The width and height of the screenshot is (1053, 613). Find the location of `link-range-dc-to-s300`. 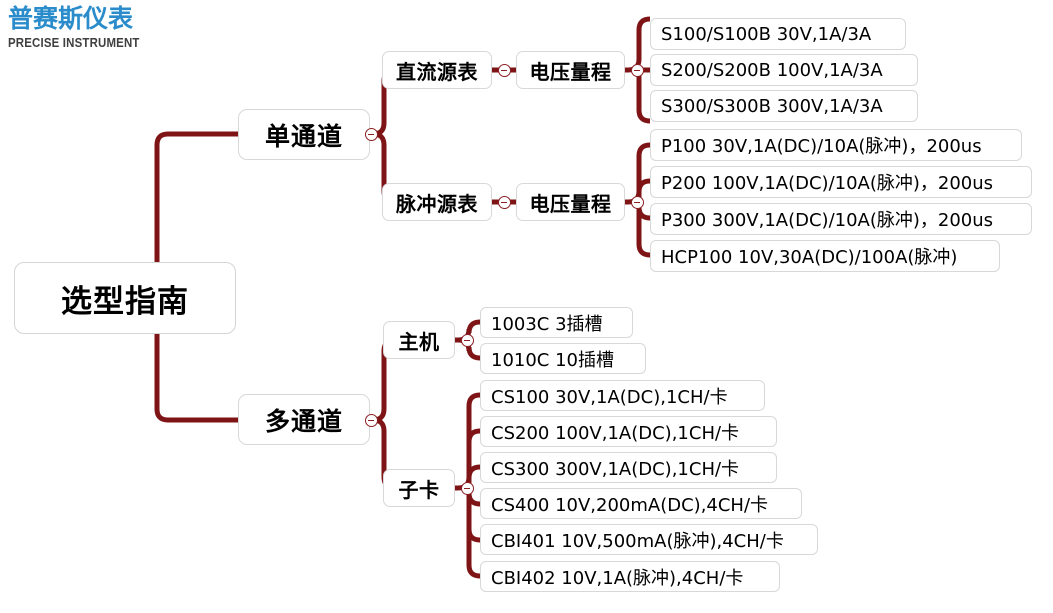

link-range-dc-to-s300 is located at coordinates (643, 96).